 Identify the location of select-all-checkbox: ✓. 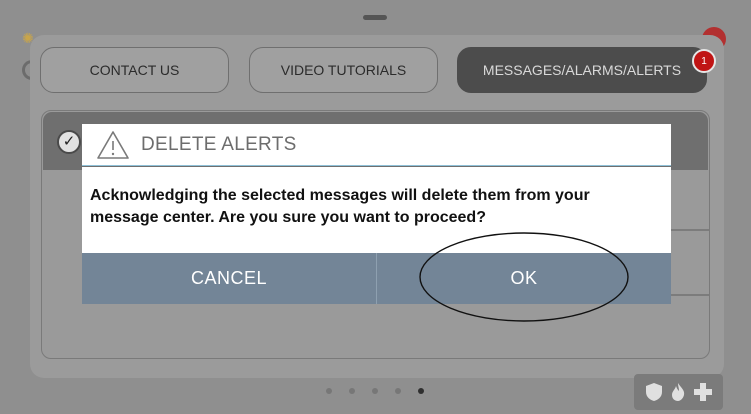
(69, 142).